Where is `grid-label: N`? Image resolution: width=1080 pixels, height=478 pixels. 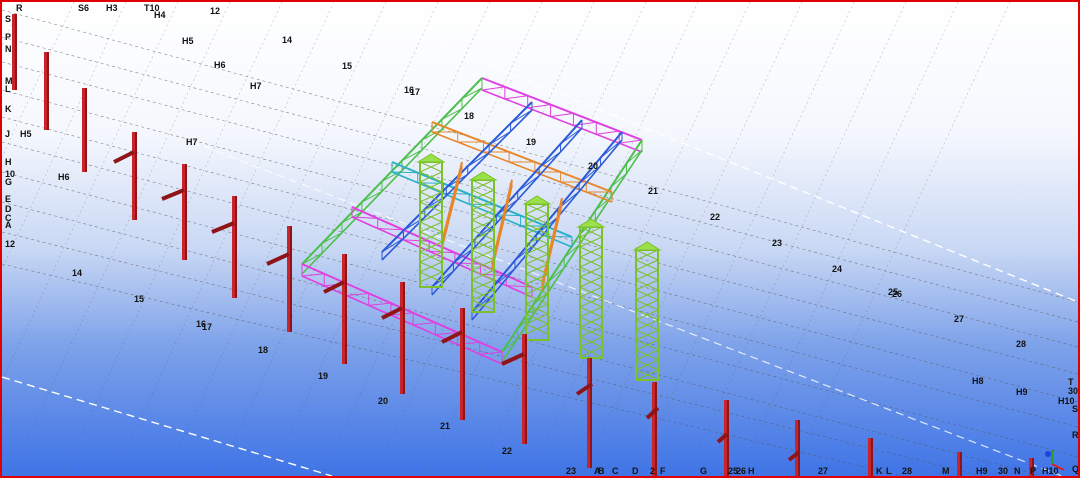 grid-label: N is located at coordinates (8, 49).